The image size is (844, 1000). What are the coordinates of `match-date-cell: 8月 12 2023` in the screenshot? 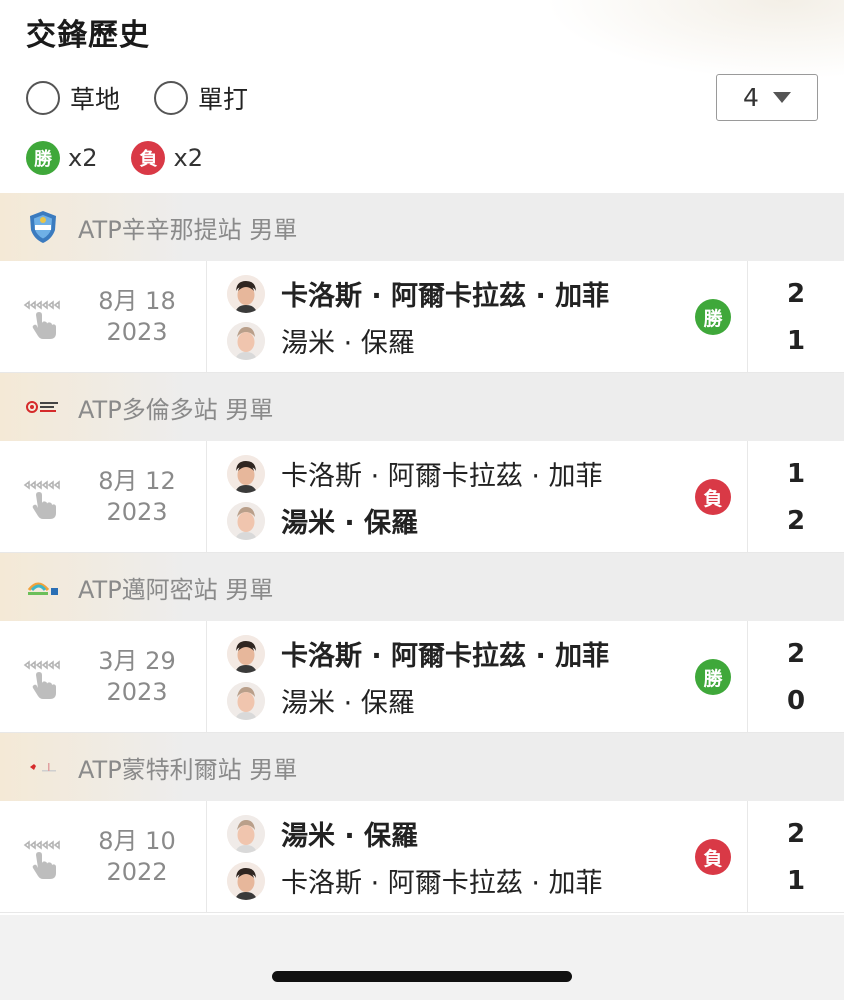 It's located at (103, 496).